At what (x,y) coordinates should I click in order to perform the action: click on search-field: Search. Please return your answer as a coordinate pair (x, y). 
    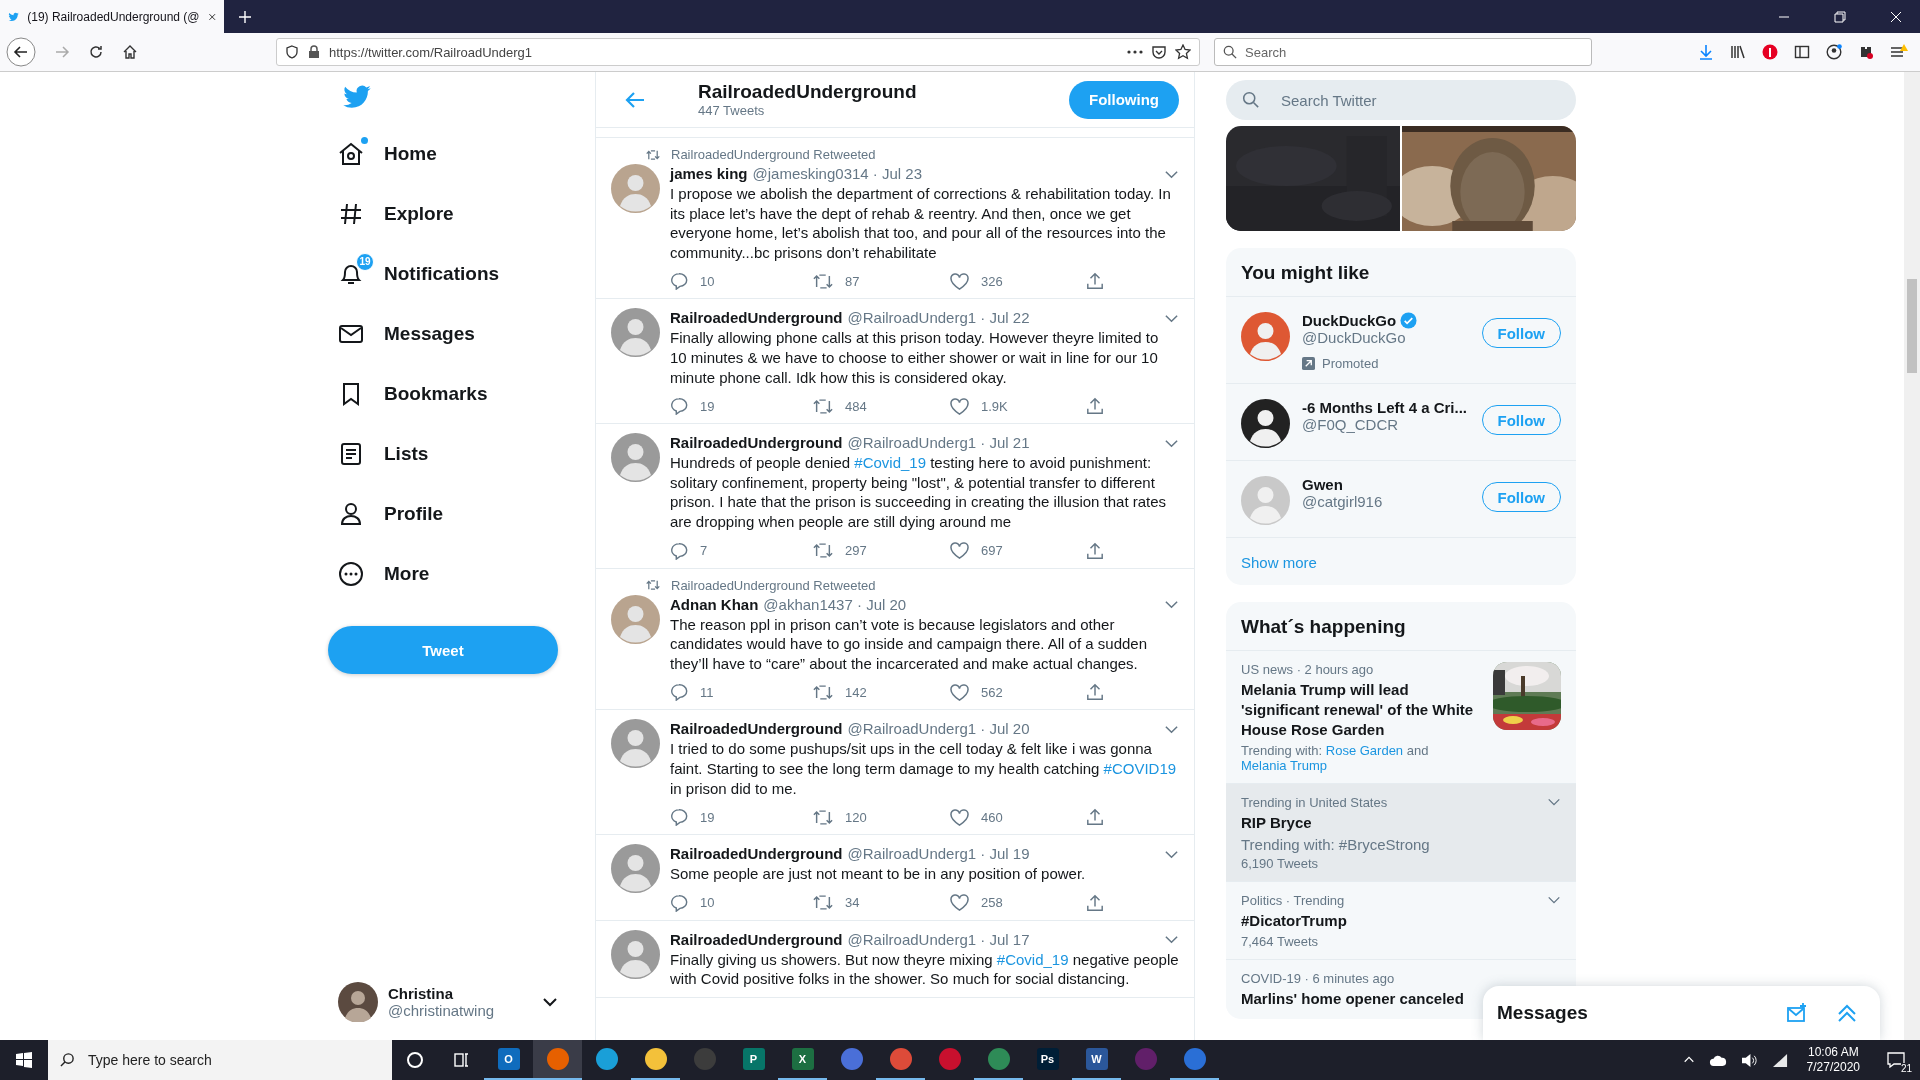
    Looking at the image, I should click on (1403, 52).